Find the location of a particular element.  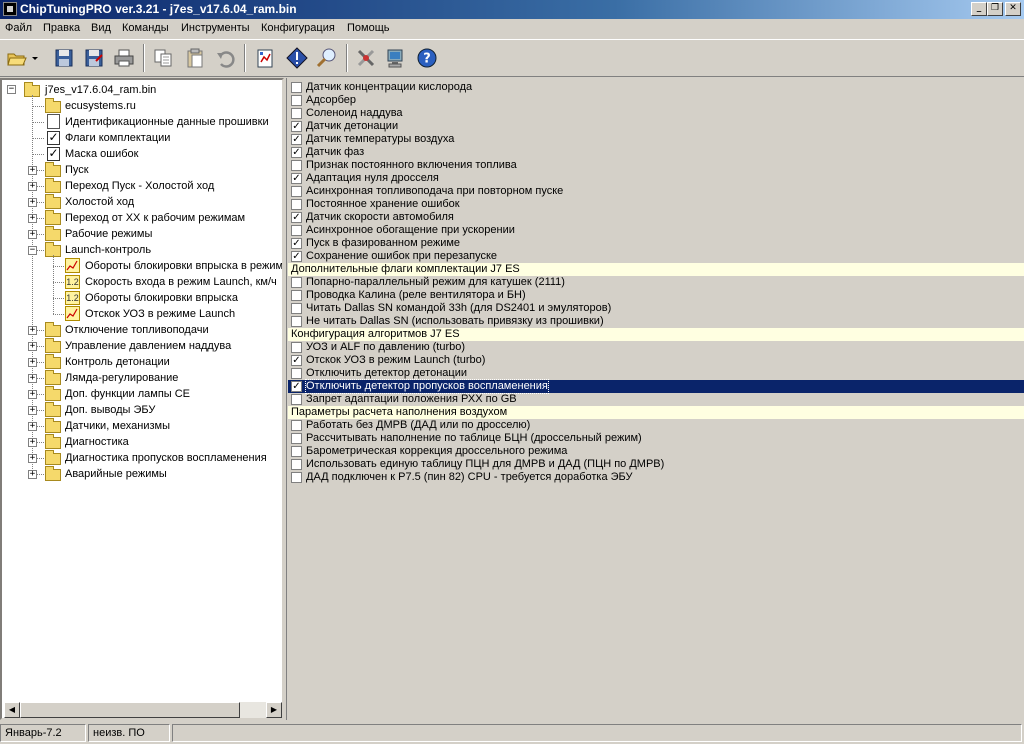

tree-item: + Пуск is located at coordinates (142, 170).